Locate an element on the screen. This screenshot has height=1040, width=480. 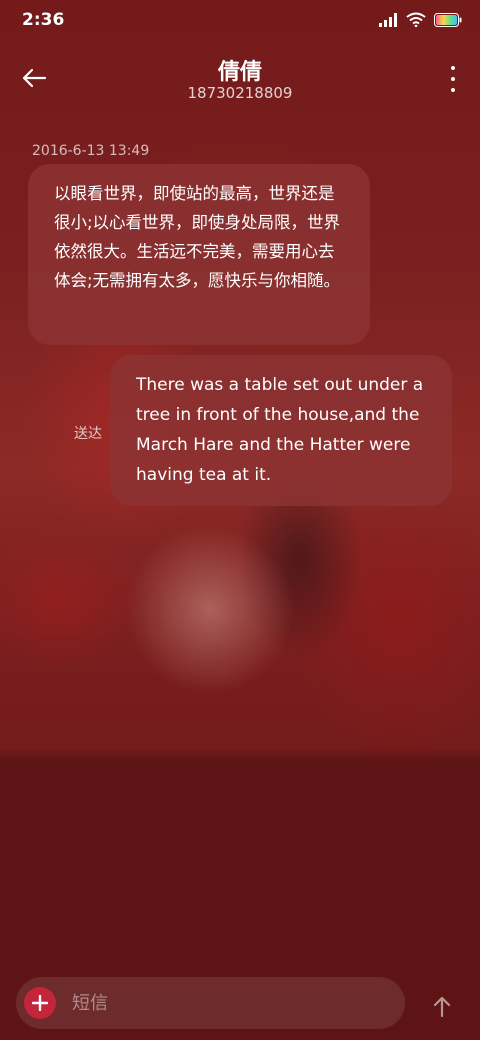
status-icons is located at coordinates (420, 19).